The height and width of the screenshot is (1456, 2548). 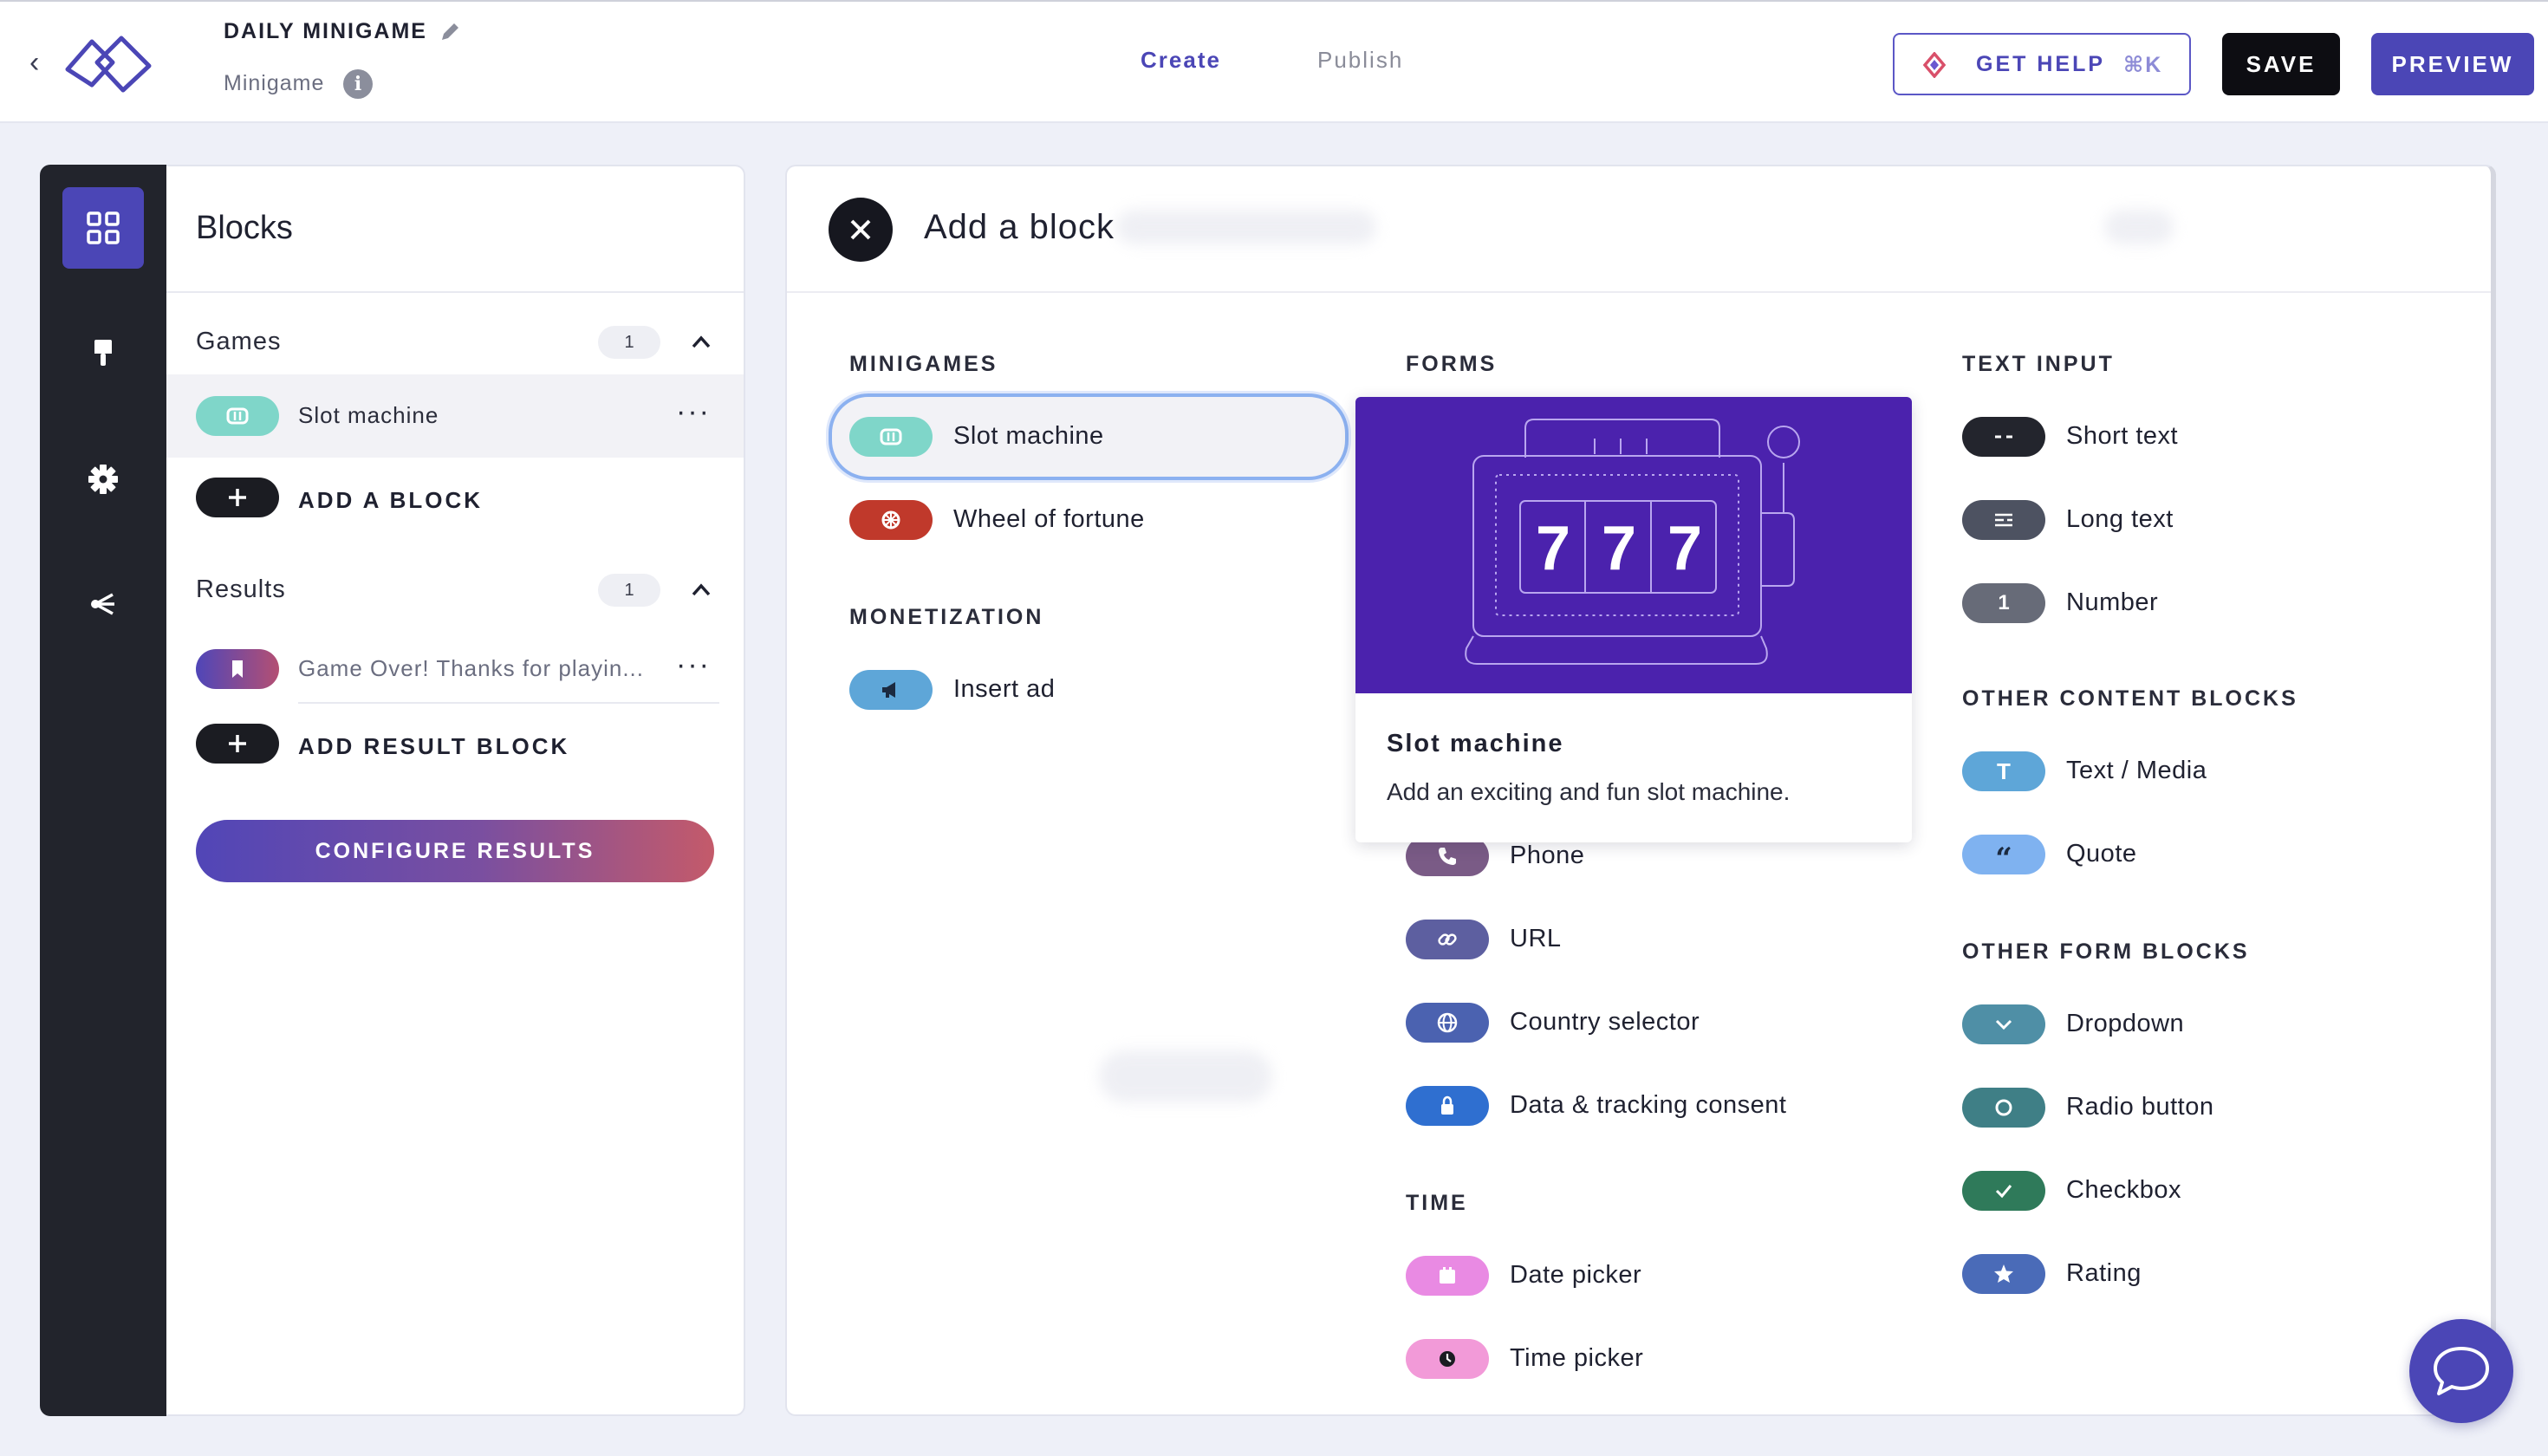 What do you see at coordinates (1181, 60) in the screenshot?
I see `tab-create: Create` at bounding box center [1181, 60].